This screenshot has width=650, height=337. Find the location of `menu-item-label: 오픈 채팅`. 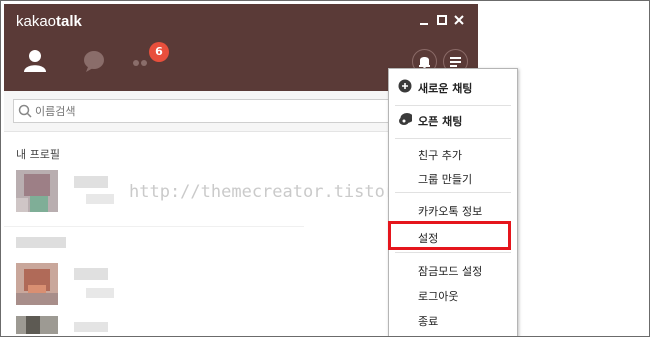

menu-item-label: 오픈 채팅 is located at coordinates (440, 121).